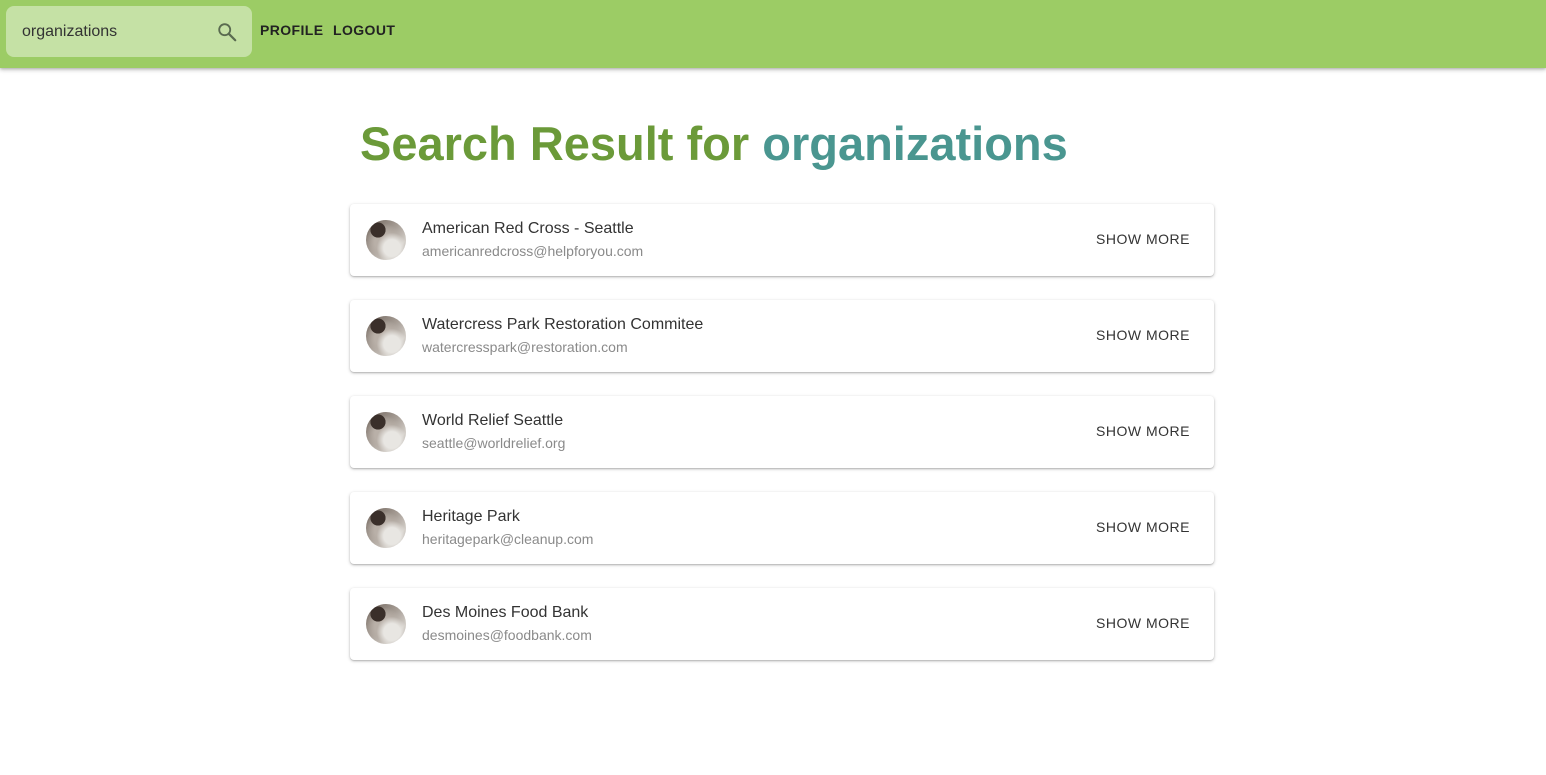  I want to click on org-name: Watercress Park Restoration Commitee, so click(563, 324).